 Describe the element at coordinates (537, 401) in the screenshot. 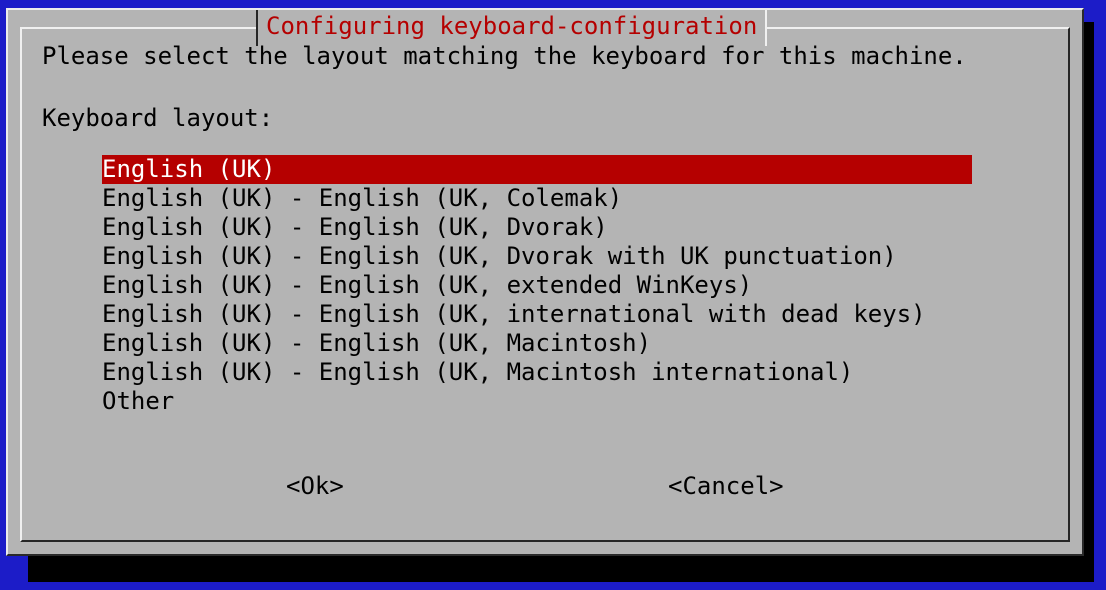

I see `layout-option-other: Other` at that location.